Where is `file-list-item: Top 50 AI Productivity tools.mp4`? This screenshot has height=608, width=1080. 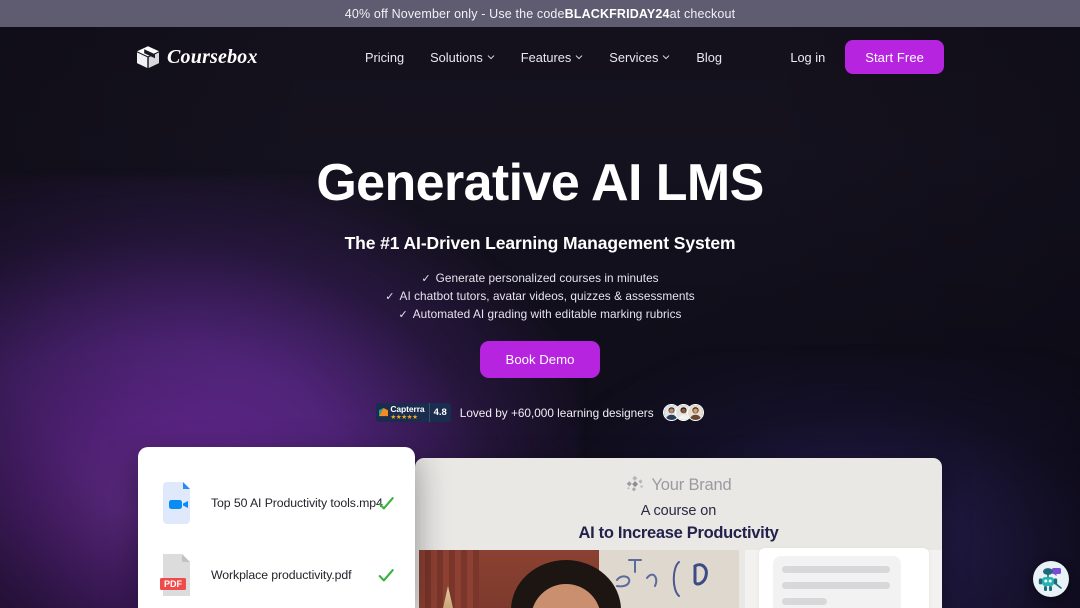
file-list-item: Top 50 AI Productivity tools.mp4 is located at coordinates (276, 503).